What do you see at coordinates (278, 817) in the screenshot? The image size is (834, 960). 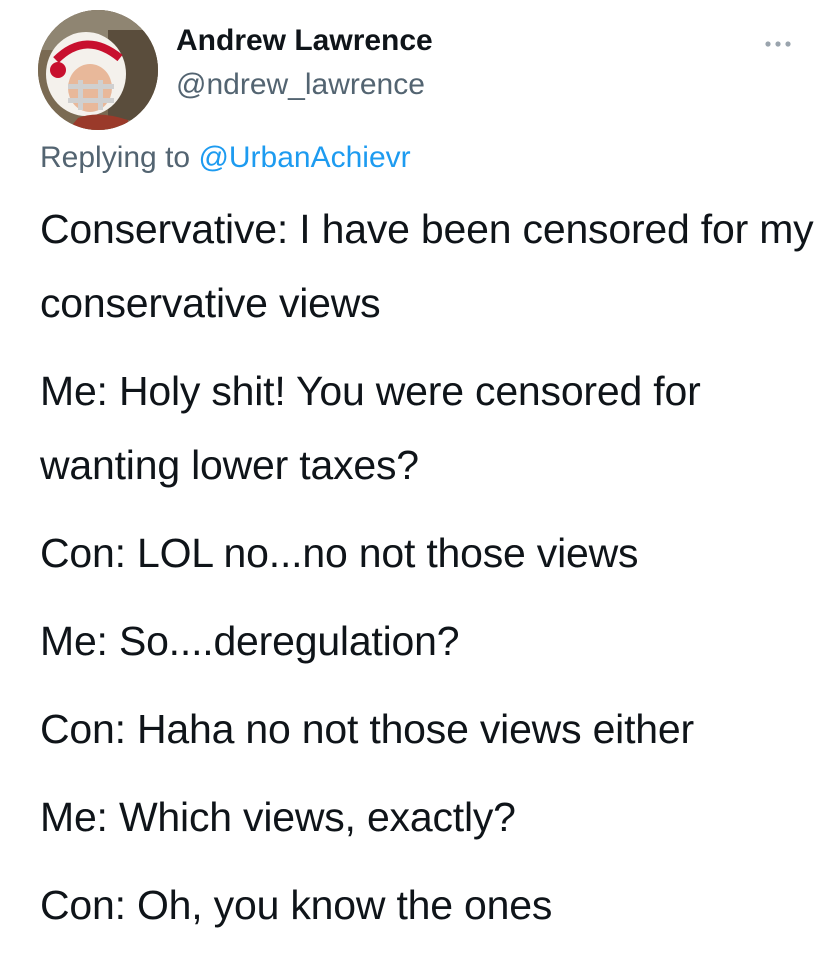 I see `tweet-paragraph: Me: Which views, exactly?` at bounding box center [278, 817].